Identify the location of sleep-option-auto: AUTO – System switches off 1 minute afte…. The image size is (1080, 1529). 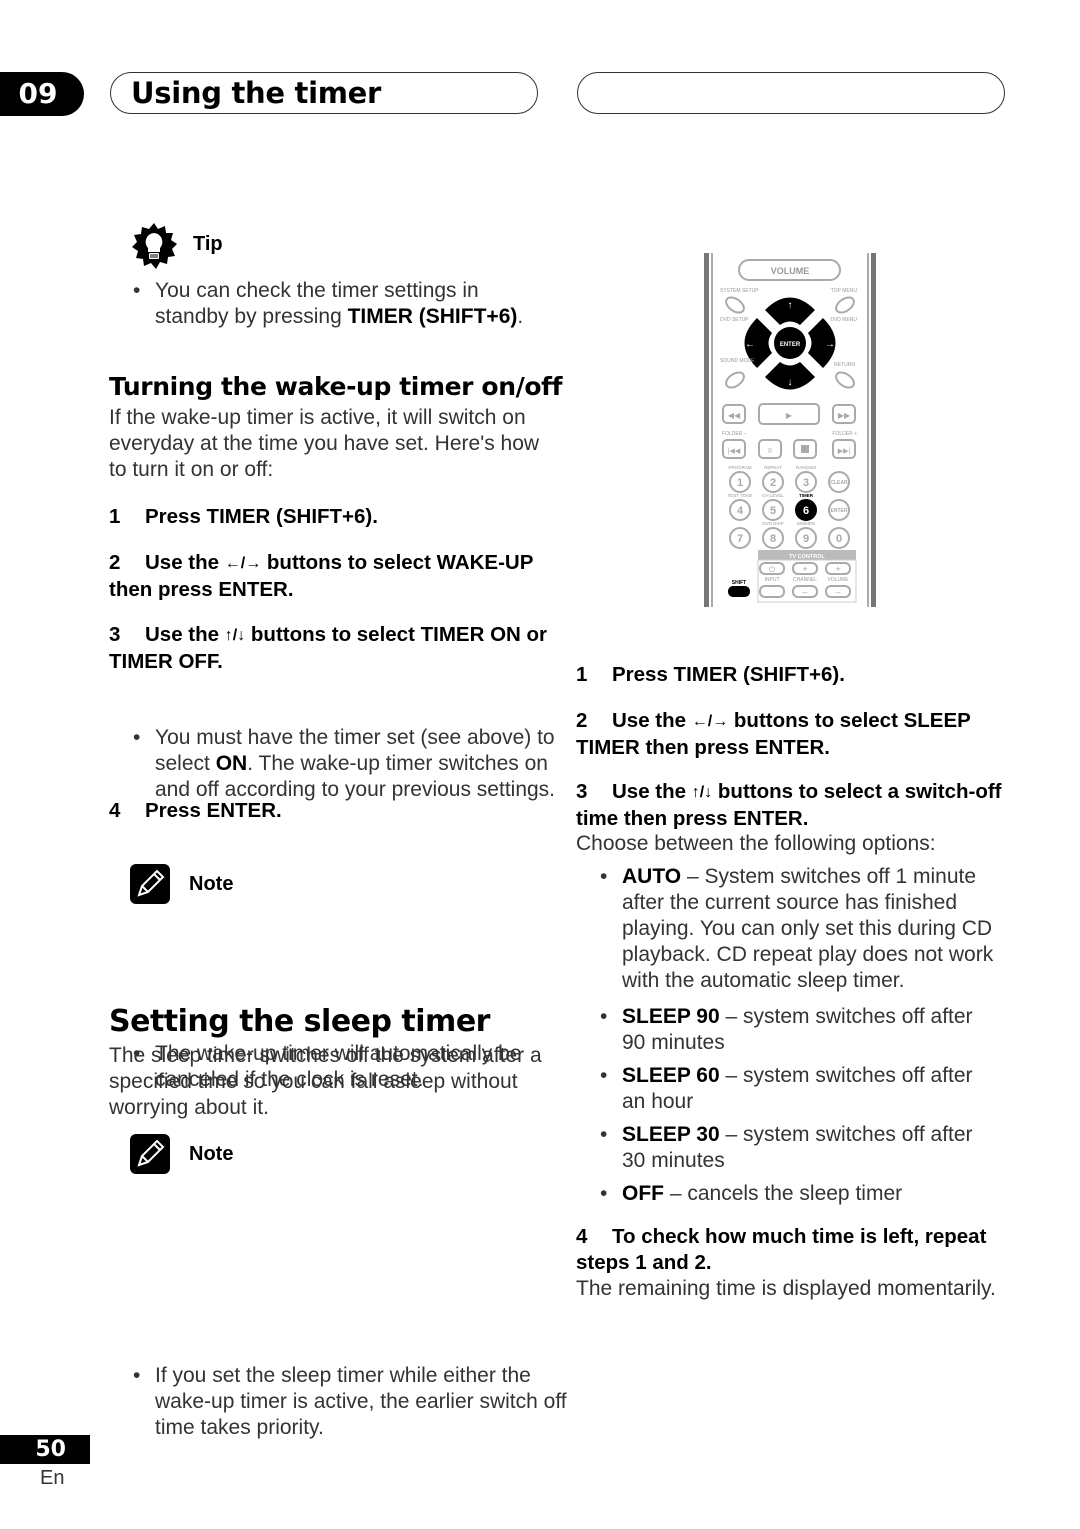
(800, 929).